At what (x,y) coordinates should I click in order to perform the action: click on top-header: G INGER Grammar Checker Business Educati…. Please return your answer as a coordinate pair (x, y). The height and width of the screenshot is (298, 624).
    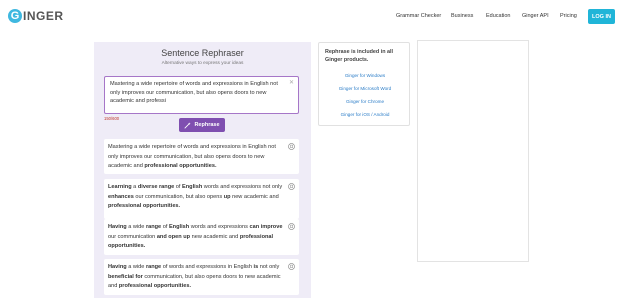
    Looking at the image, I should click on (312, 17).